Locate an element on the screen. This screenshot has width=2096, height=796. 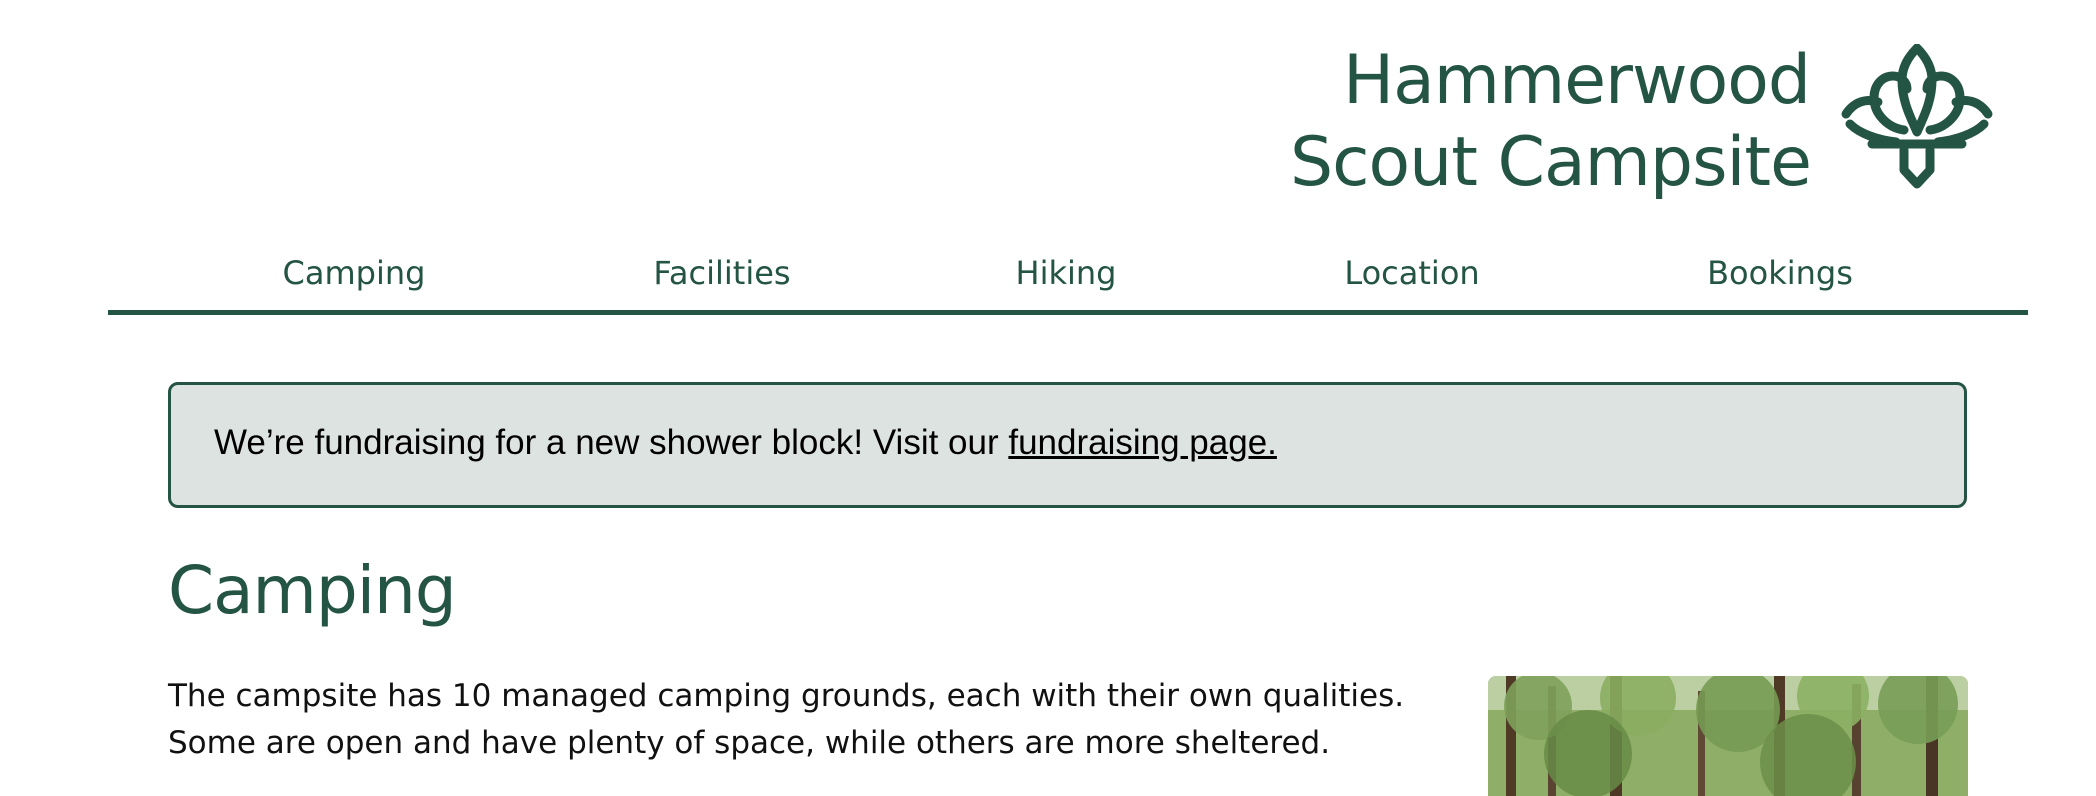
fleur-de-lis-icon is located at coordinates (1917, 118).